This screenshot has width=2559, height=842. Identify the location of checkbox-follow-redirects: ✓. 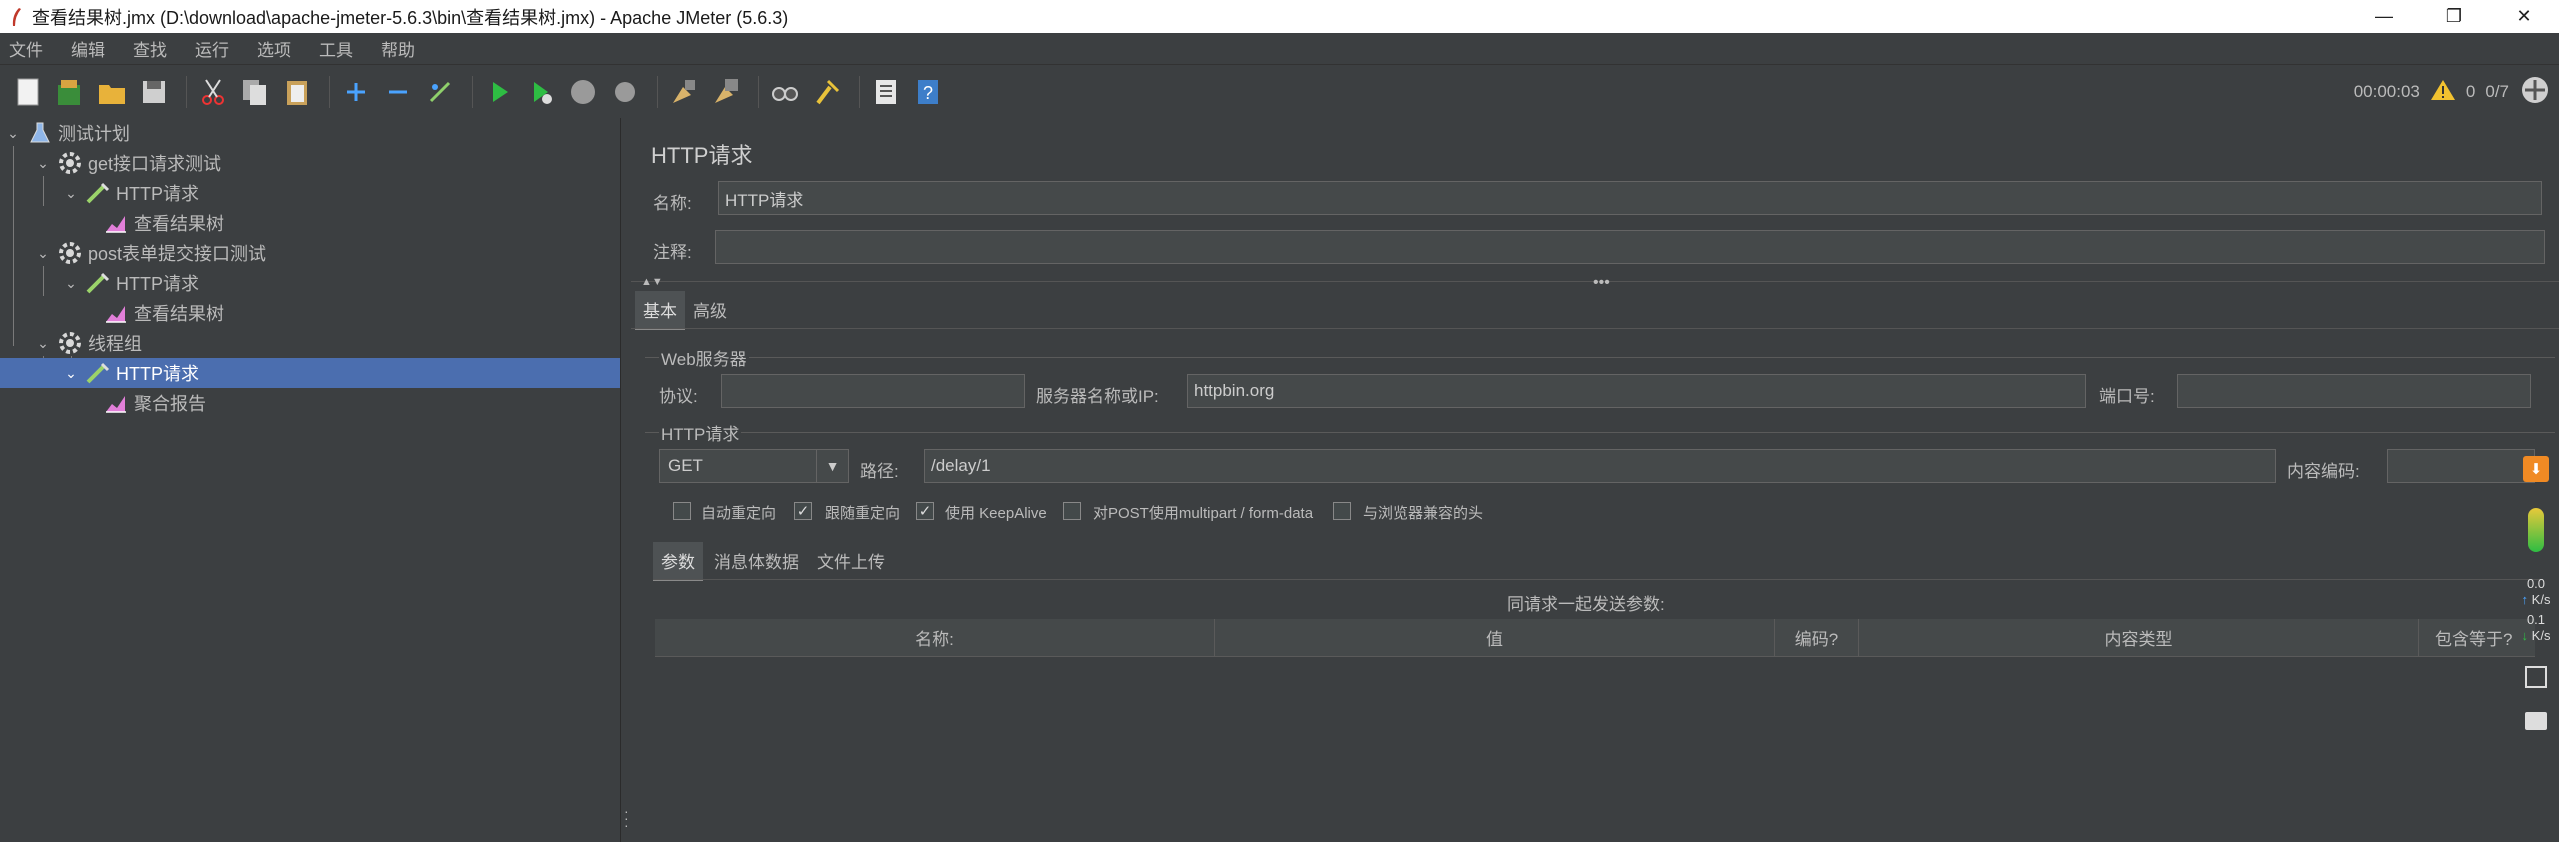
(803, 511).